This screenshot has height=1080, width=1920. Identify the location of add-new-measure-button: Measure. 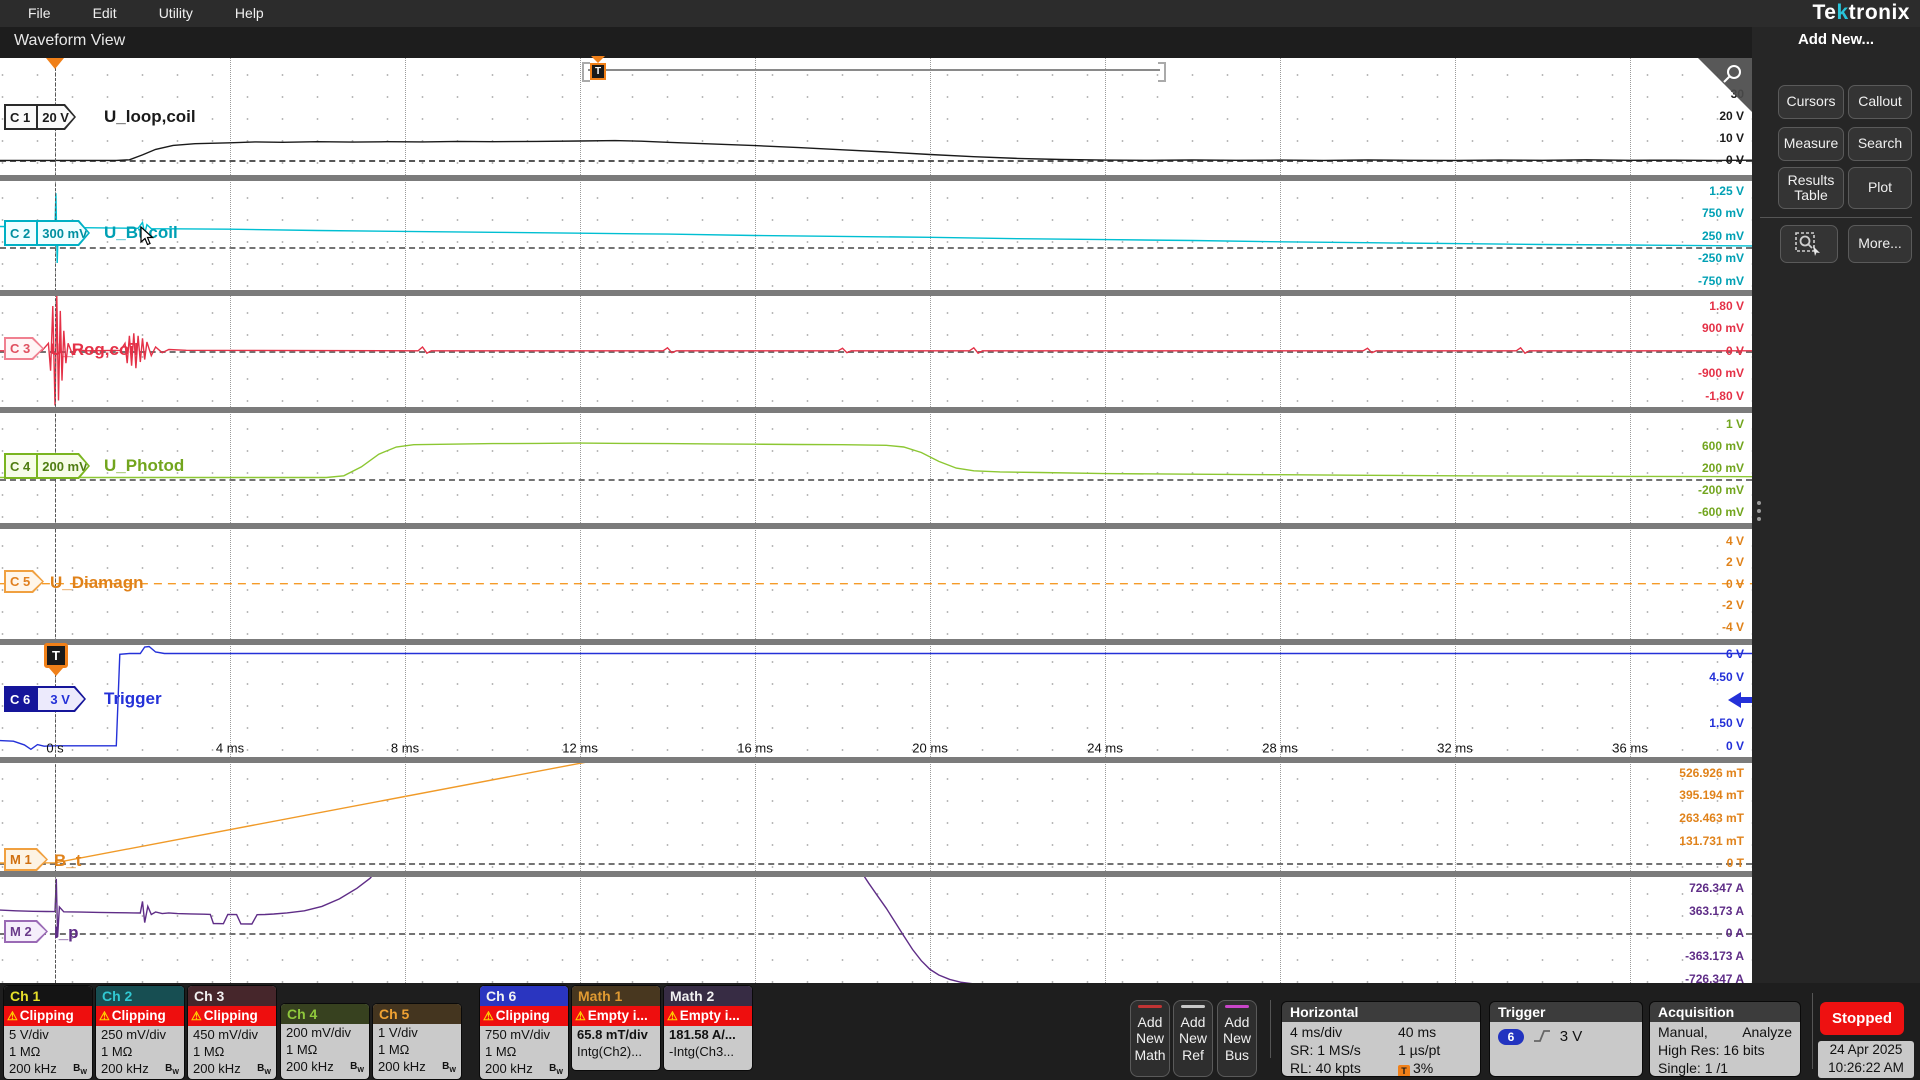
(1811, 144).